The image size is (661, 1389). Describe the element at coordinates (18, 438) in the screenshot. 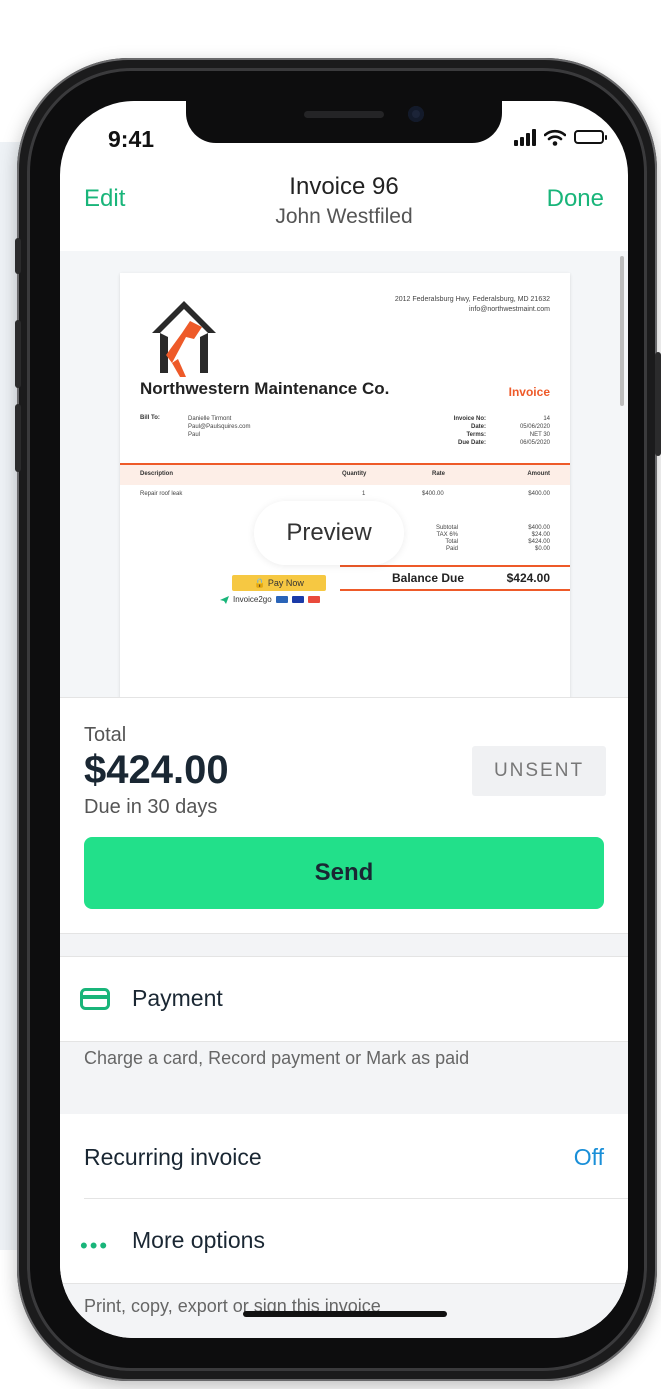

I see `volume-down-button` at that location.